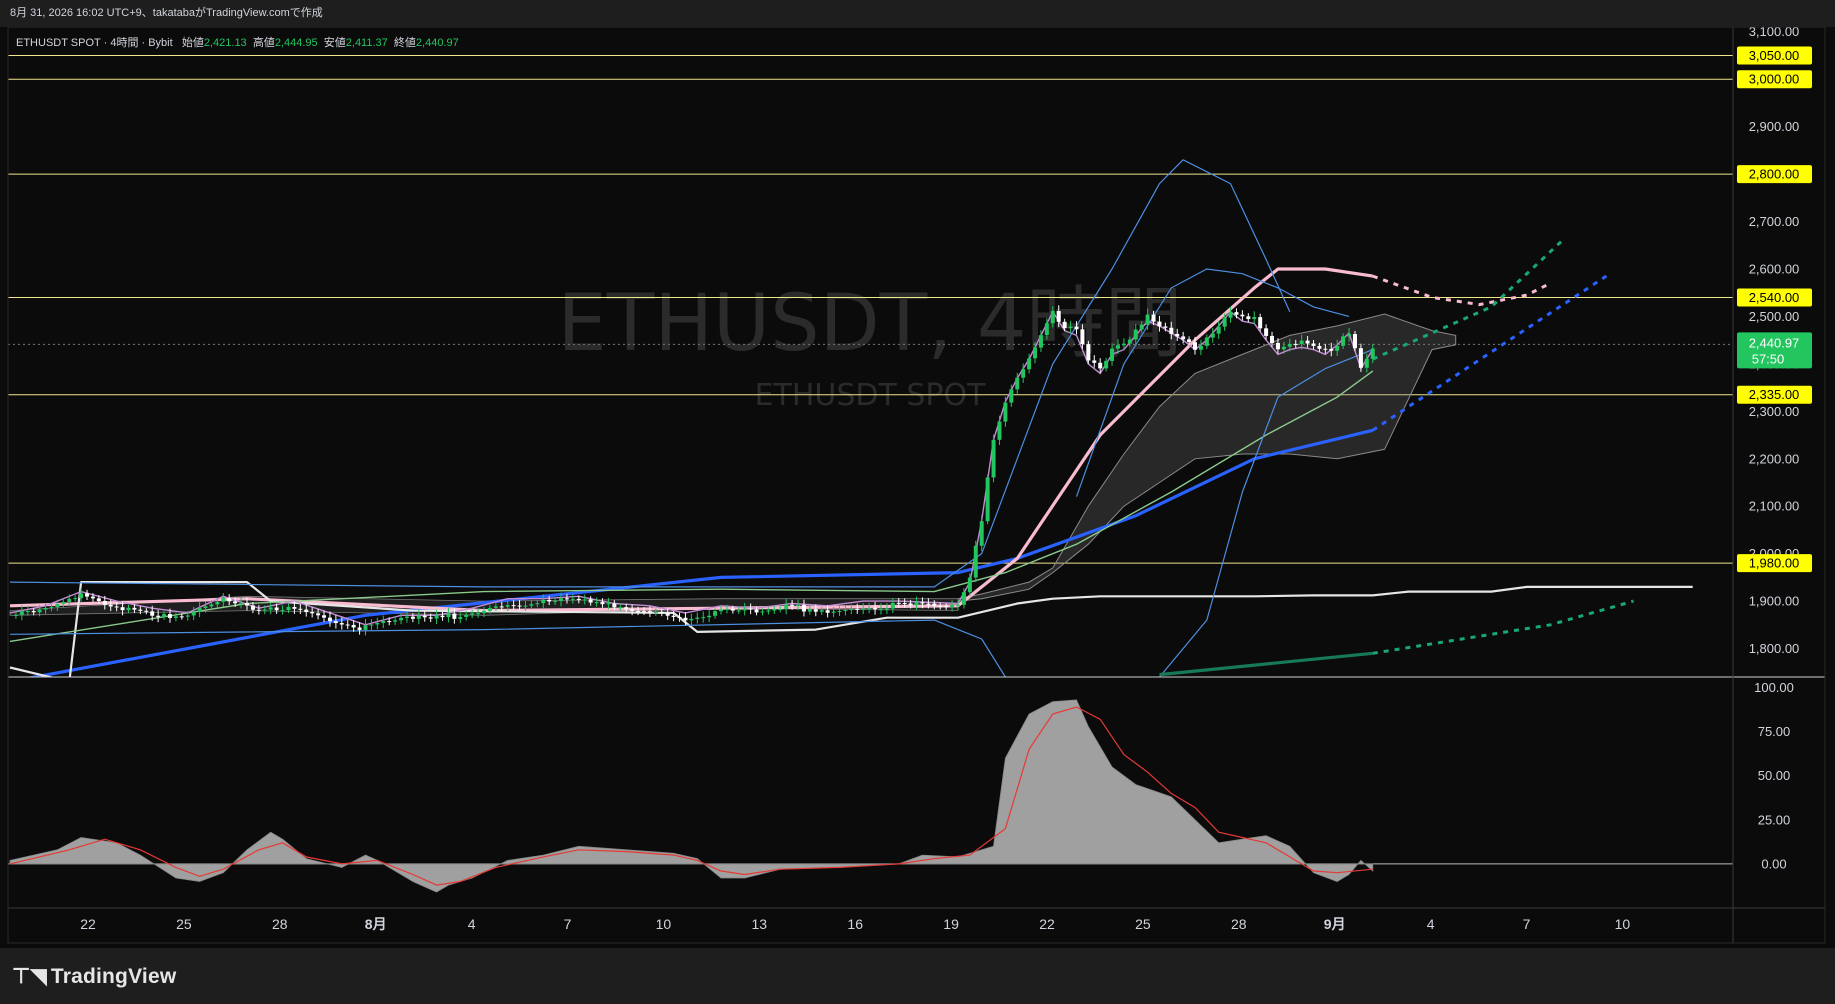 The image size is (1835, 1004). What do you see at coordinates (437, 43) in the screenshot?
I see `close-value: 2,440.97` at bounding box center [437, 43].